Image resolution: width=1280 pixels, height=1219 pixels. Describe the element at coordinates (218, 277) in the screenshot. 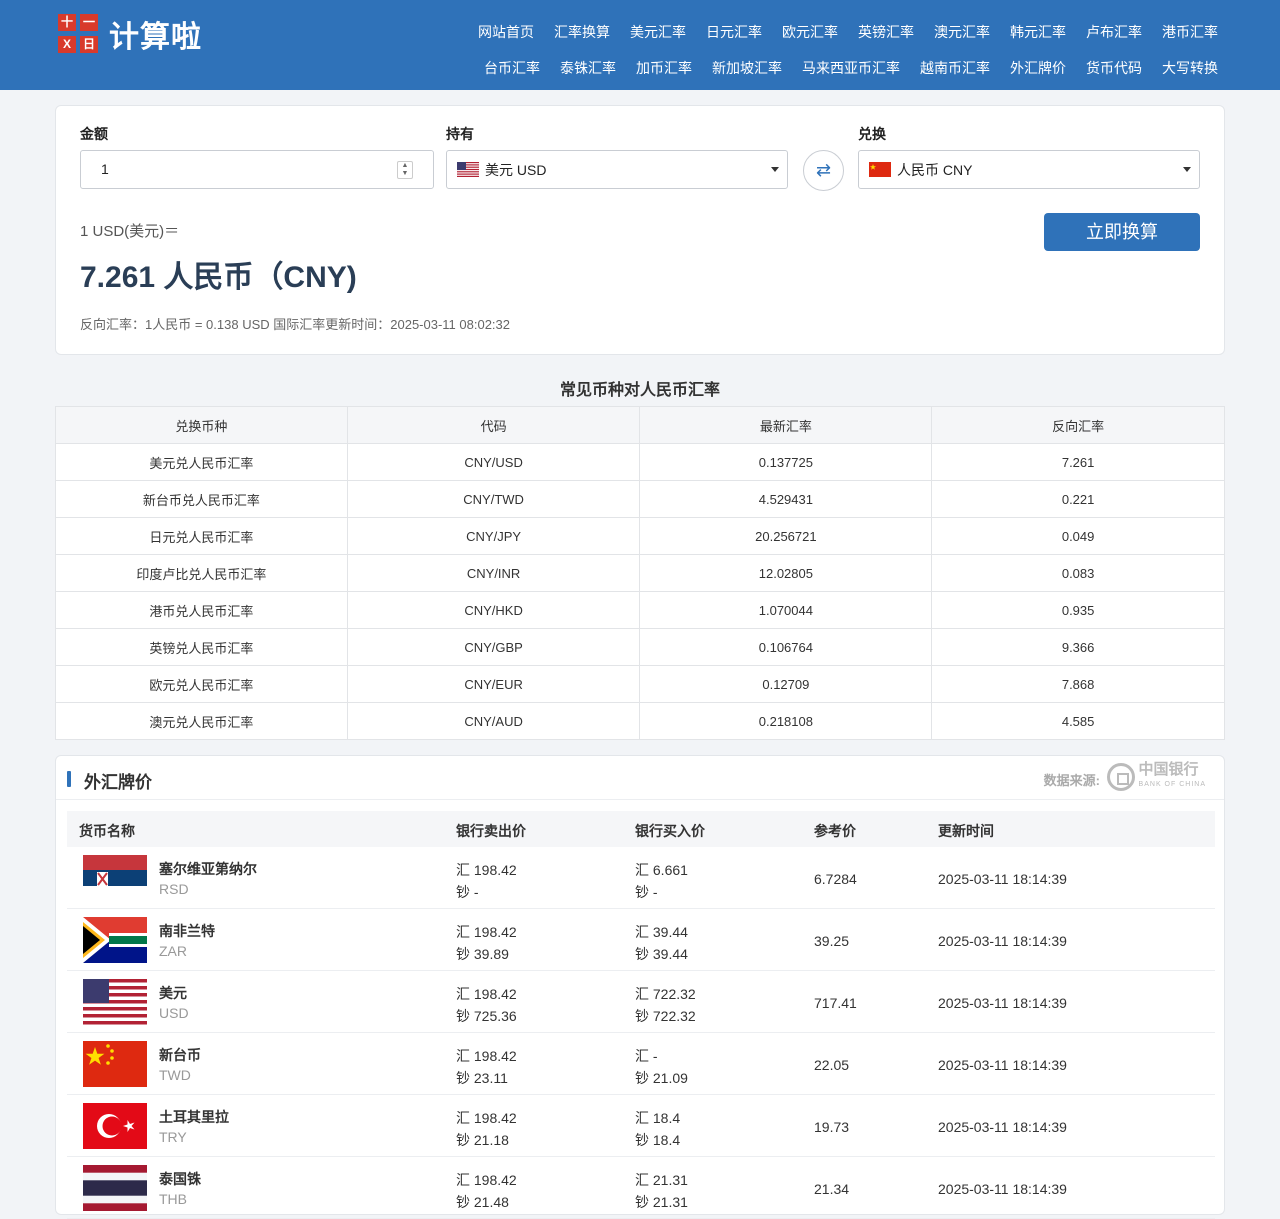

I see `result-value: 7.261 人民币（CNY)` at that location.